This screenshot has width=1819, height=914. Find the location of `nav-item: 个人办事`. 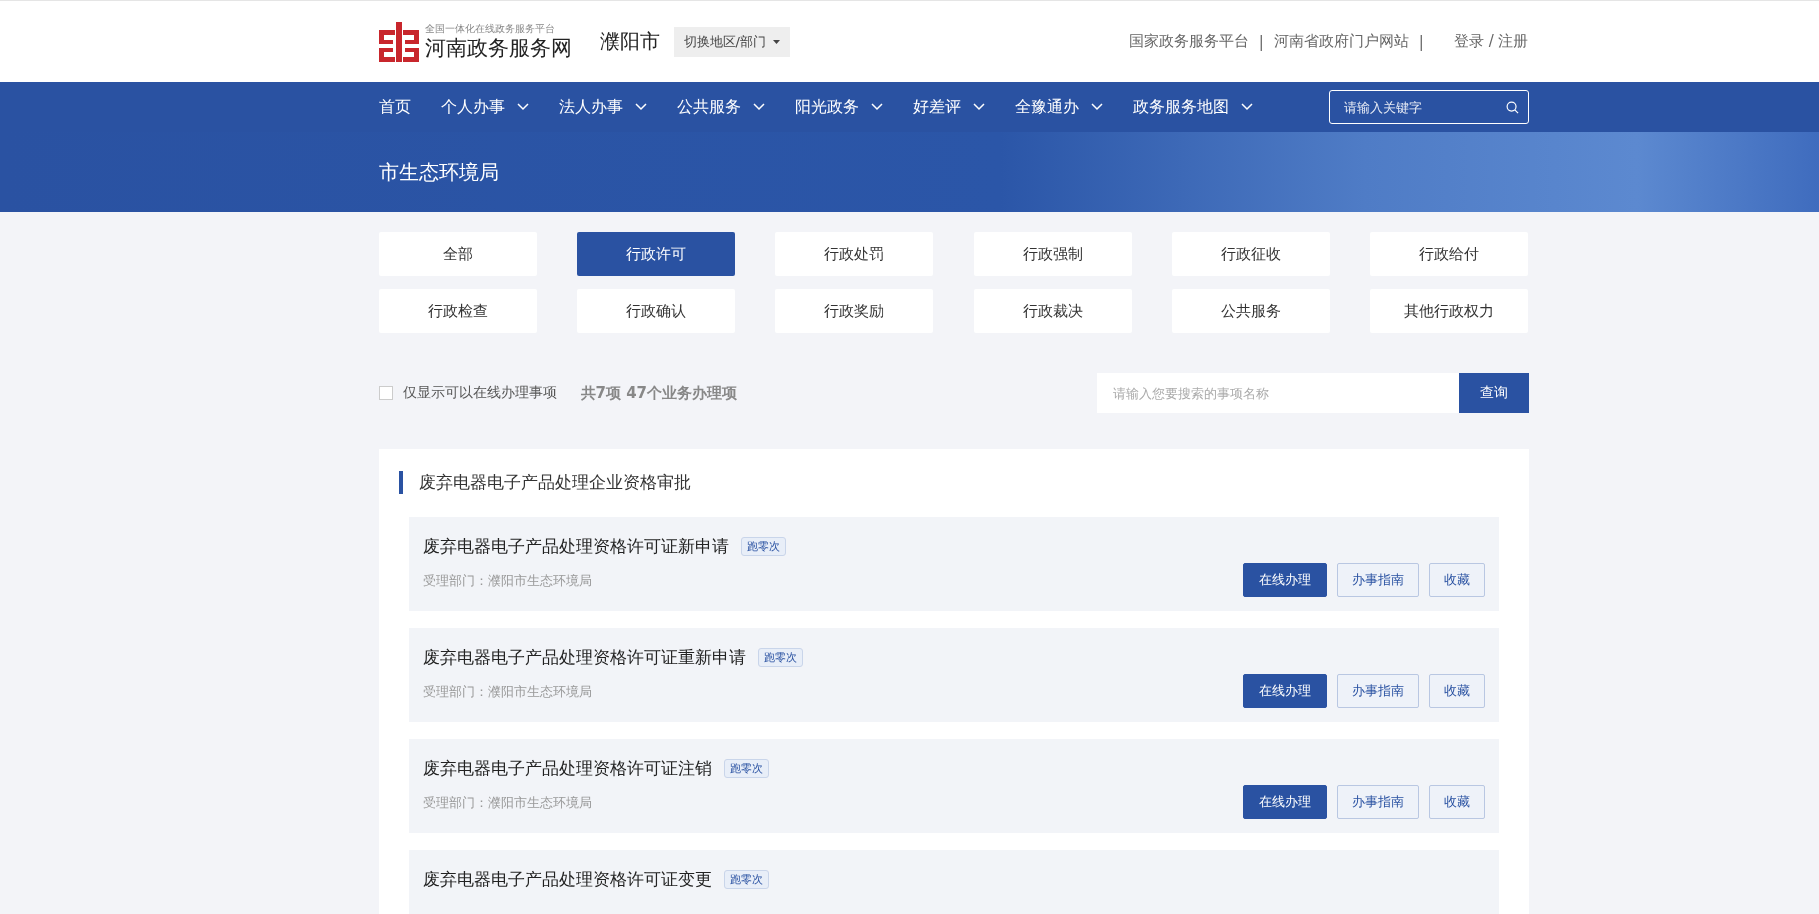

nav-item: 个人办事 is located at coordinates (484, 107).